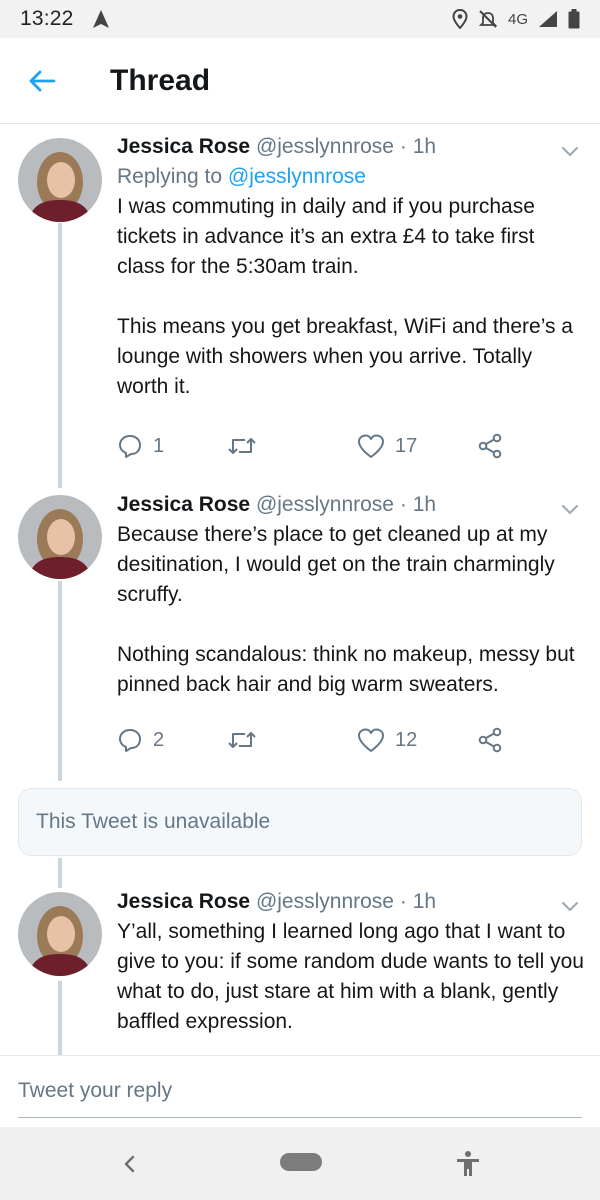  What do you see at coordinates (159, 445) in the screenshot?
I see `reply-count: 1` at bounding box center [159, 445].